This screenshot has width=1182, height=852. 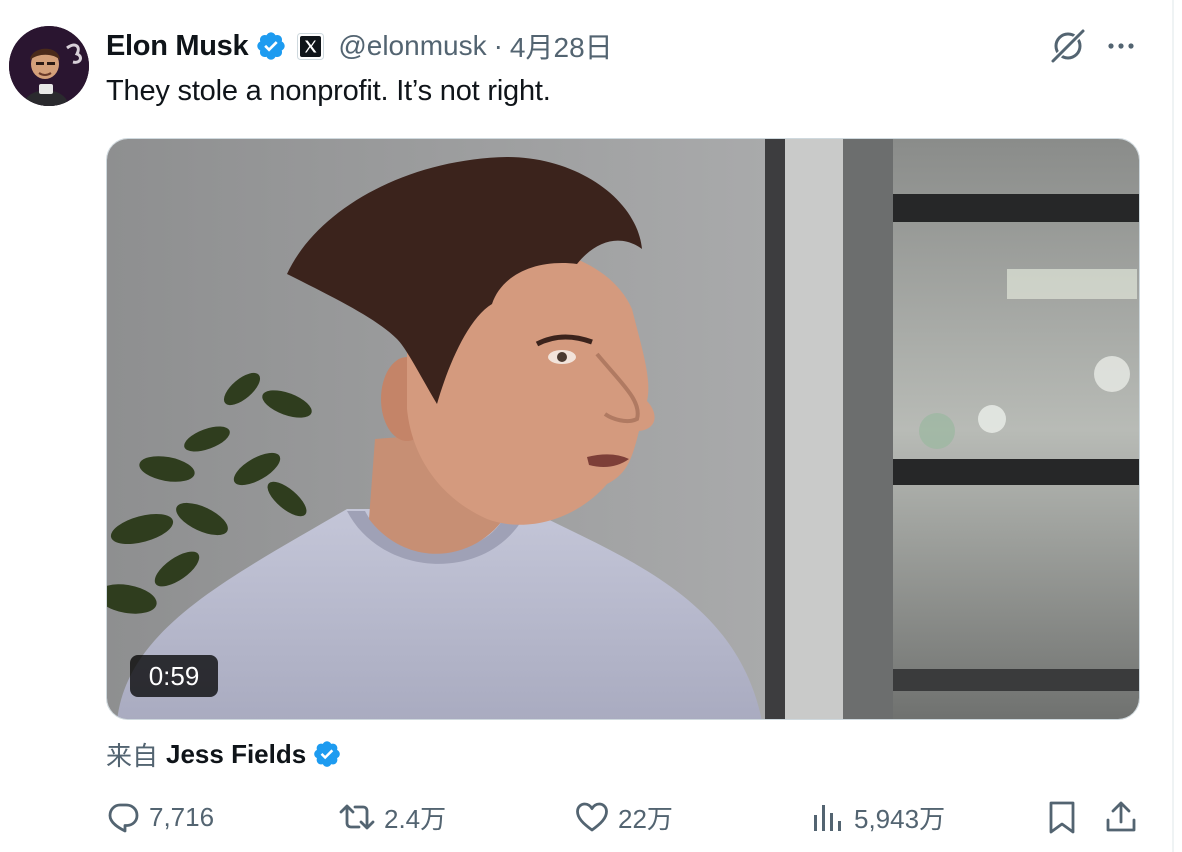 What do you see at coordinates (123, 818) in the screenshot?
I see `reply-icon` at bounding box center [123, 818].